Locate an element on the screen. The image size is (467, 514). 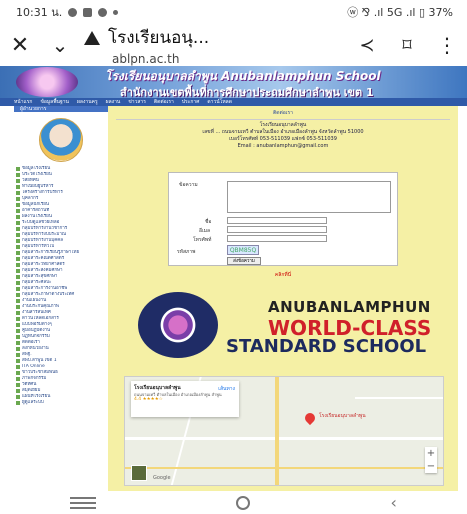
zoom-in-icon: + is located at coordinates (431, 453).